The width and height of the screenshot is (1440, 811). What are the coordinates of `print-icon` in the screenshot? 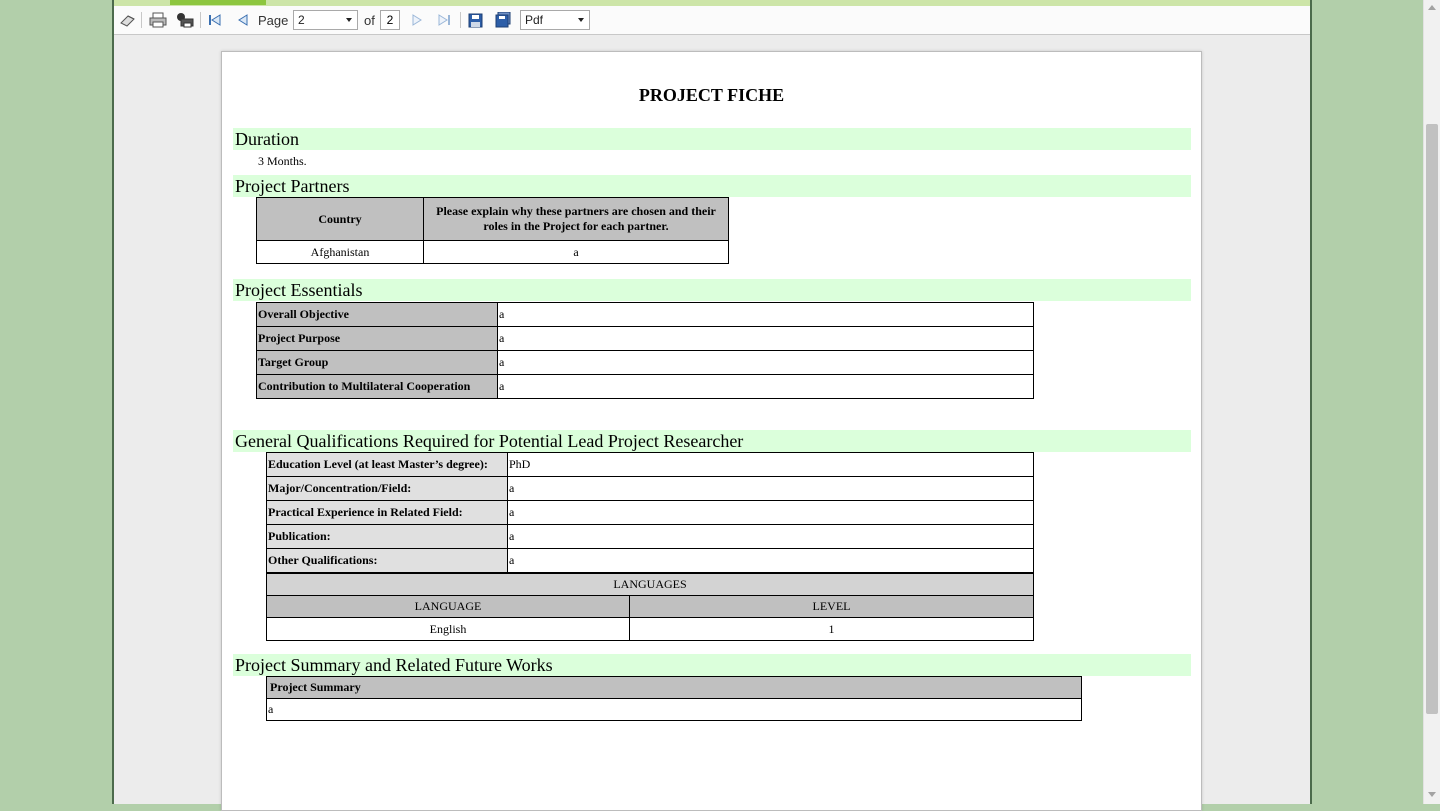 It's located at (158, 20).